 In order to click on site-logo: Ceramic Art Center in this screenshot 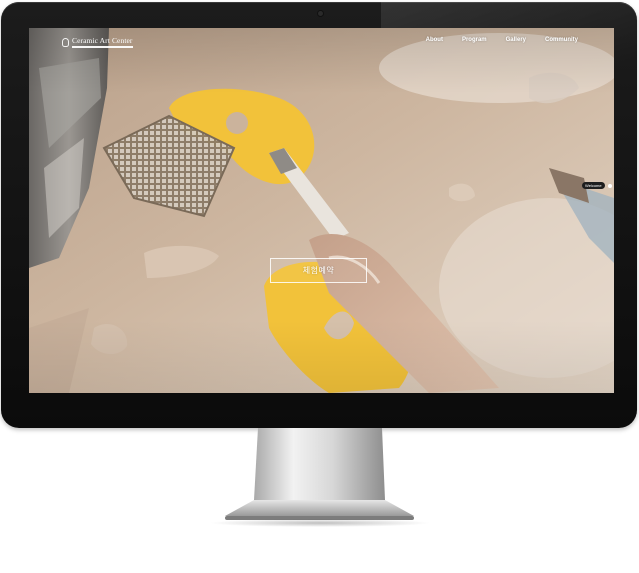, I will do `click(97, 42)`.